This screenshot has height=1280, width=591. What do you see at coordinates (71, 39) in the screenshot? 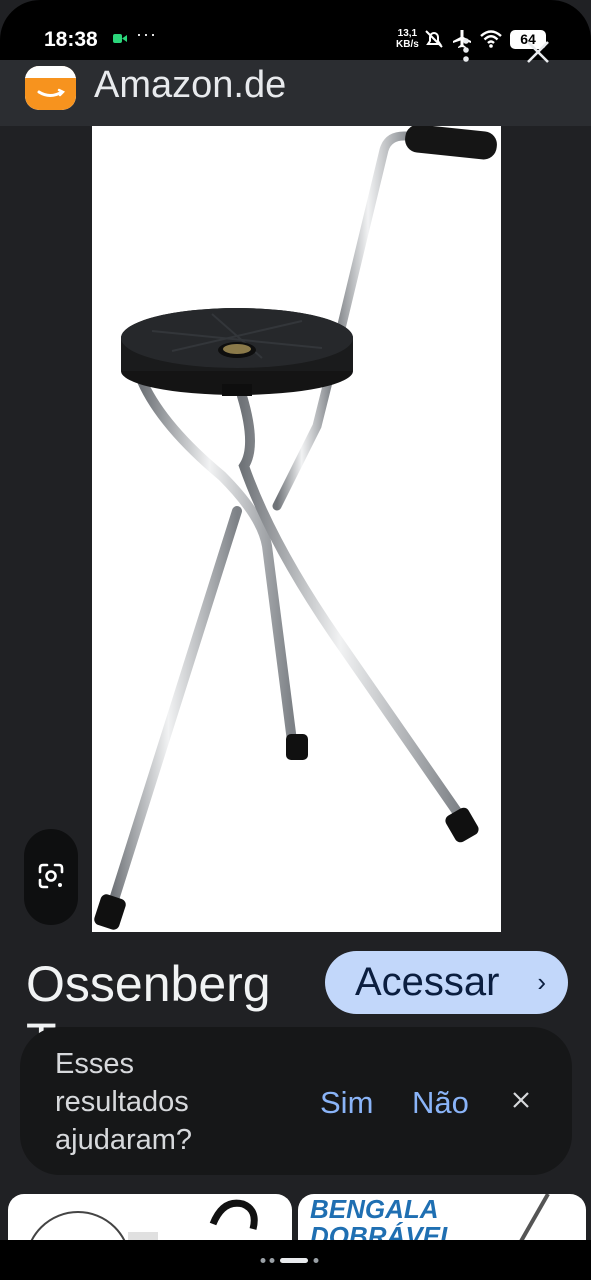
I see `clock: 18:38` at bounding box center [71, 39].